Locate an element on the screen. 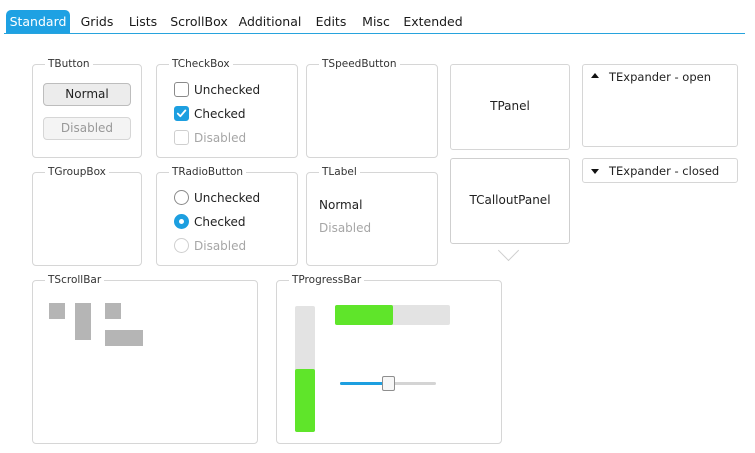  vertical-progress-fill is located at coordinates (305, 400).